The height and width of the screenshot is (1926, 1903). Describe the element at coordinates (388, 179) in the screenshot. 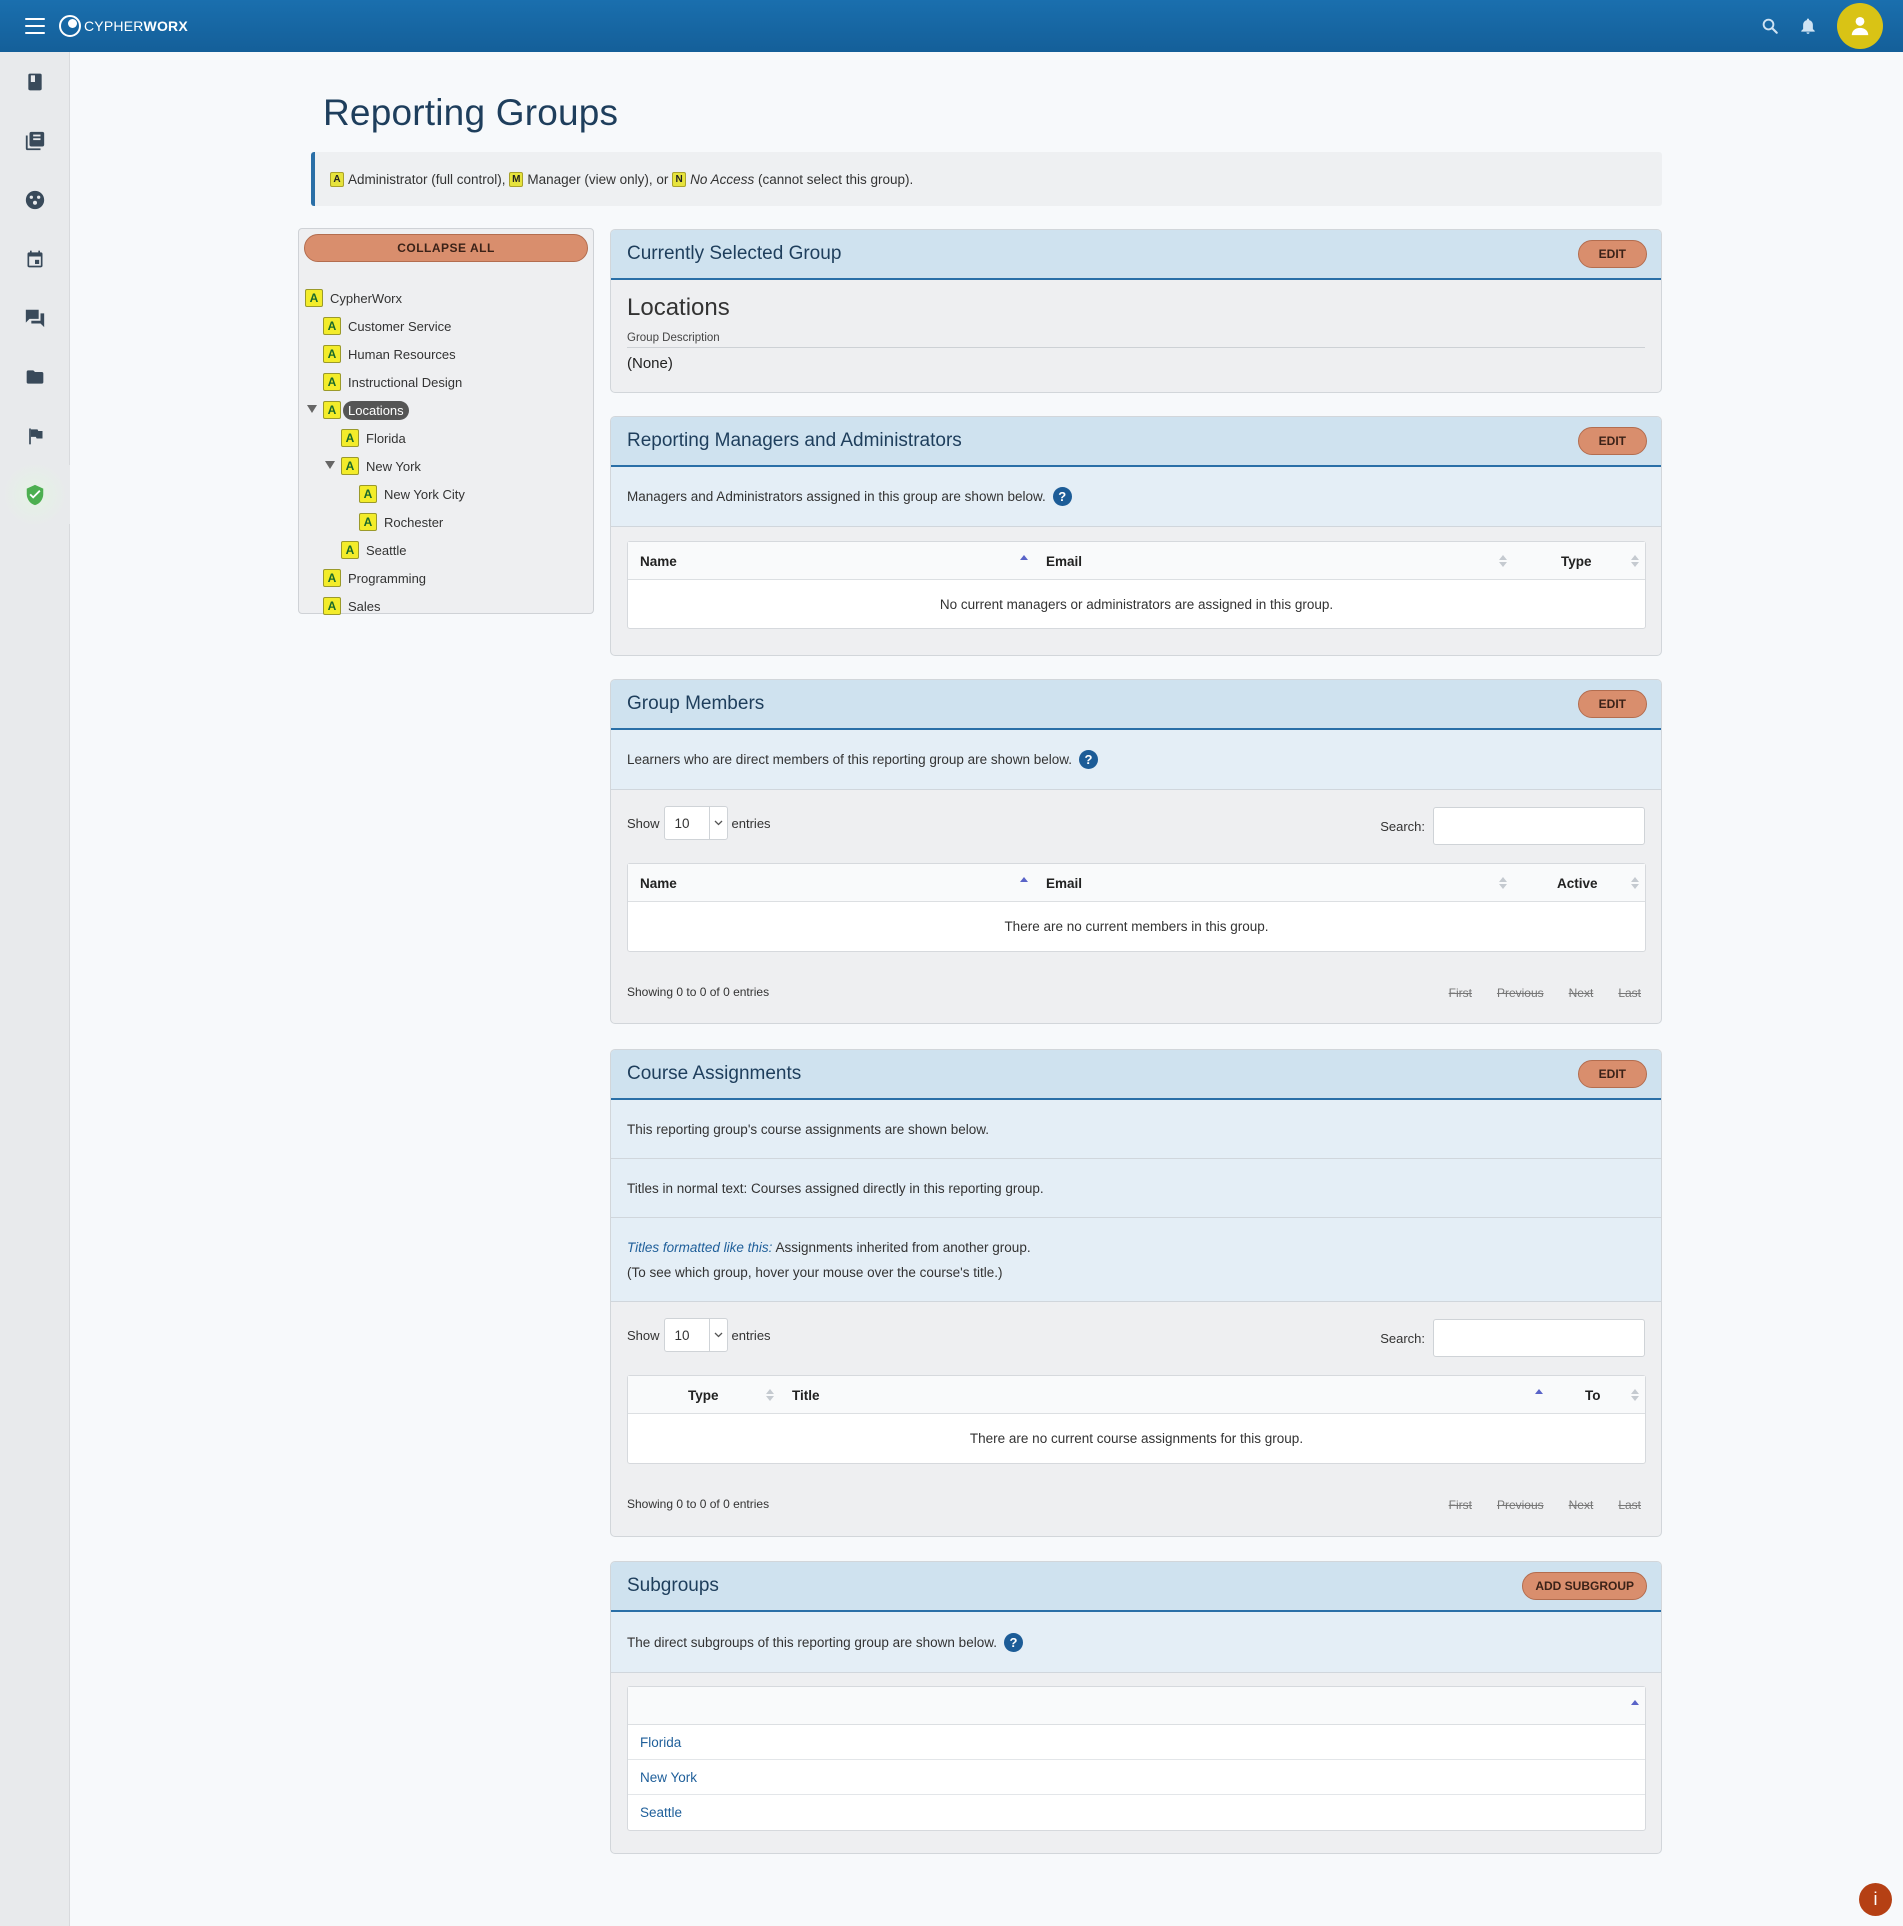

I see `admin-legend-label: Administrator` at that location.